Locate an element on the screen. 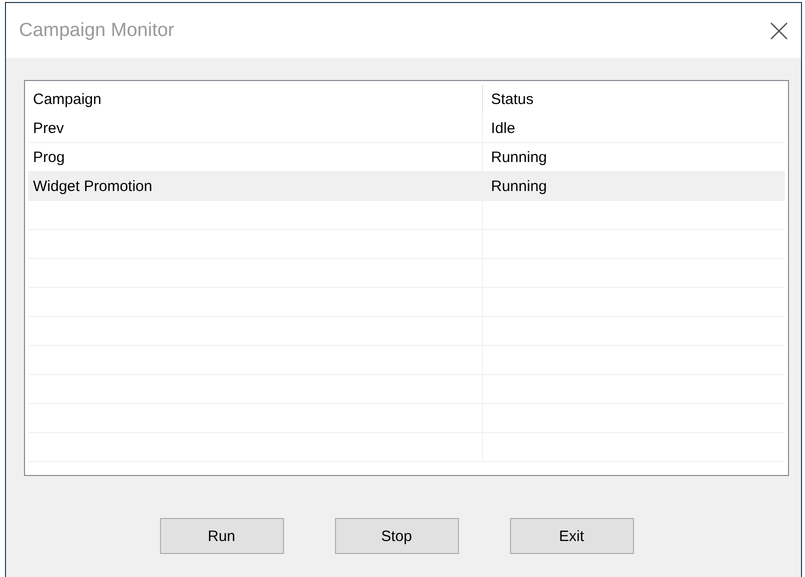  column-header: Status is located at coordinates (634, 99).